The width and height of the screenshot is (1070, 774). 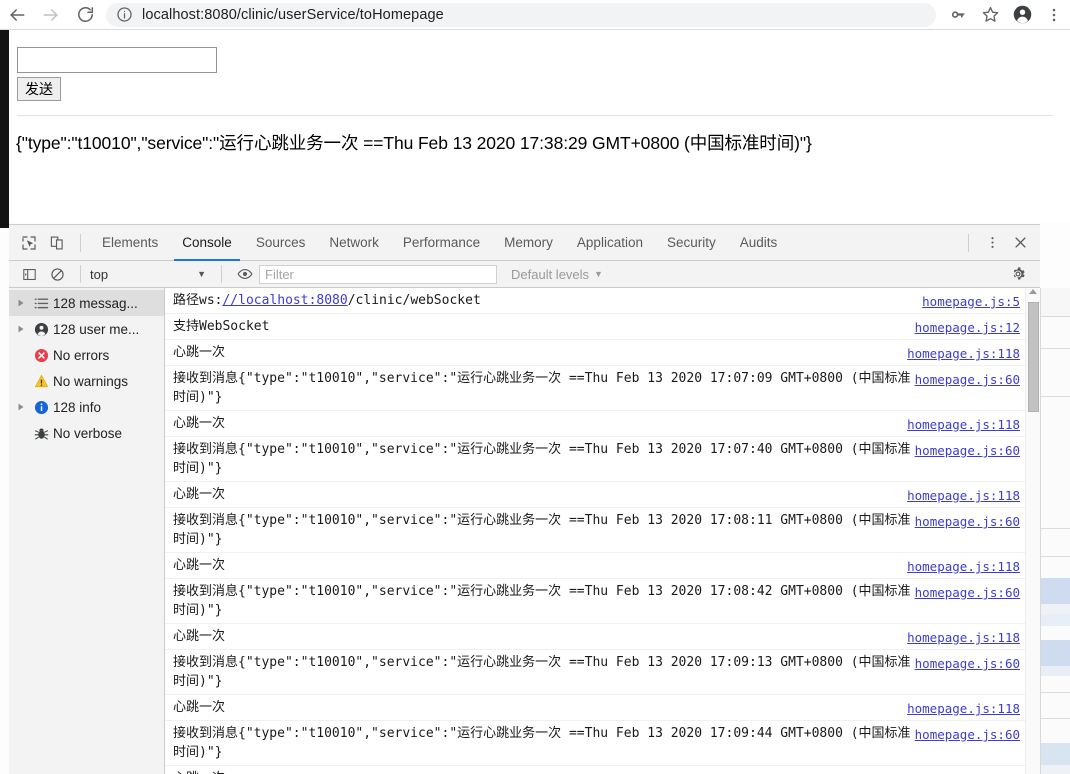 I want to click on message-input, so click(x=117, y=60).